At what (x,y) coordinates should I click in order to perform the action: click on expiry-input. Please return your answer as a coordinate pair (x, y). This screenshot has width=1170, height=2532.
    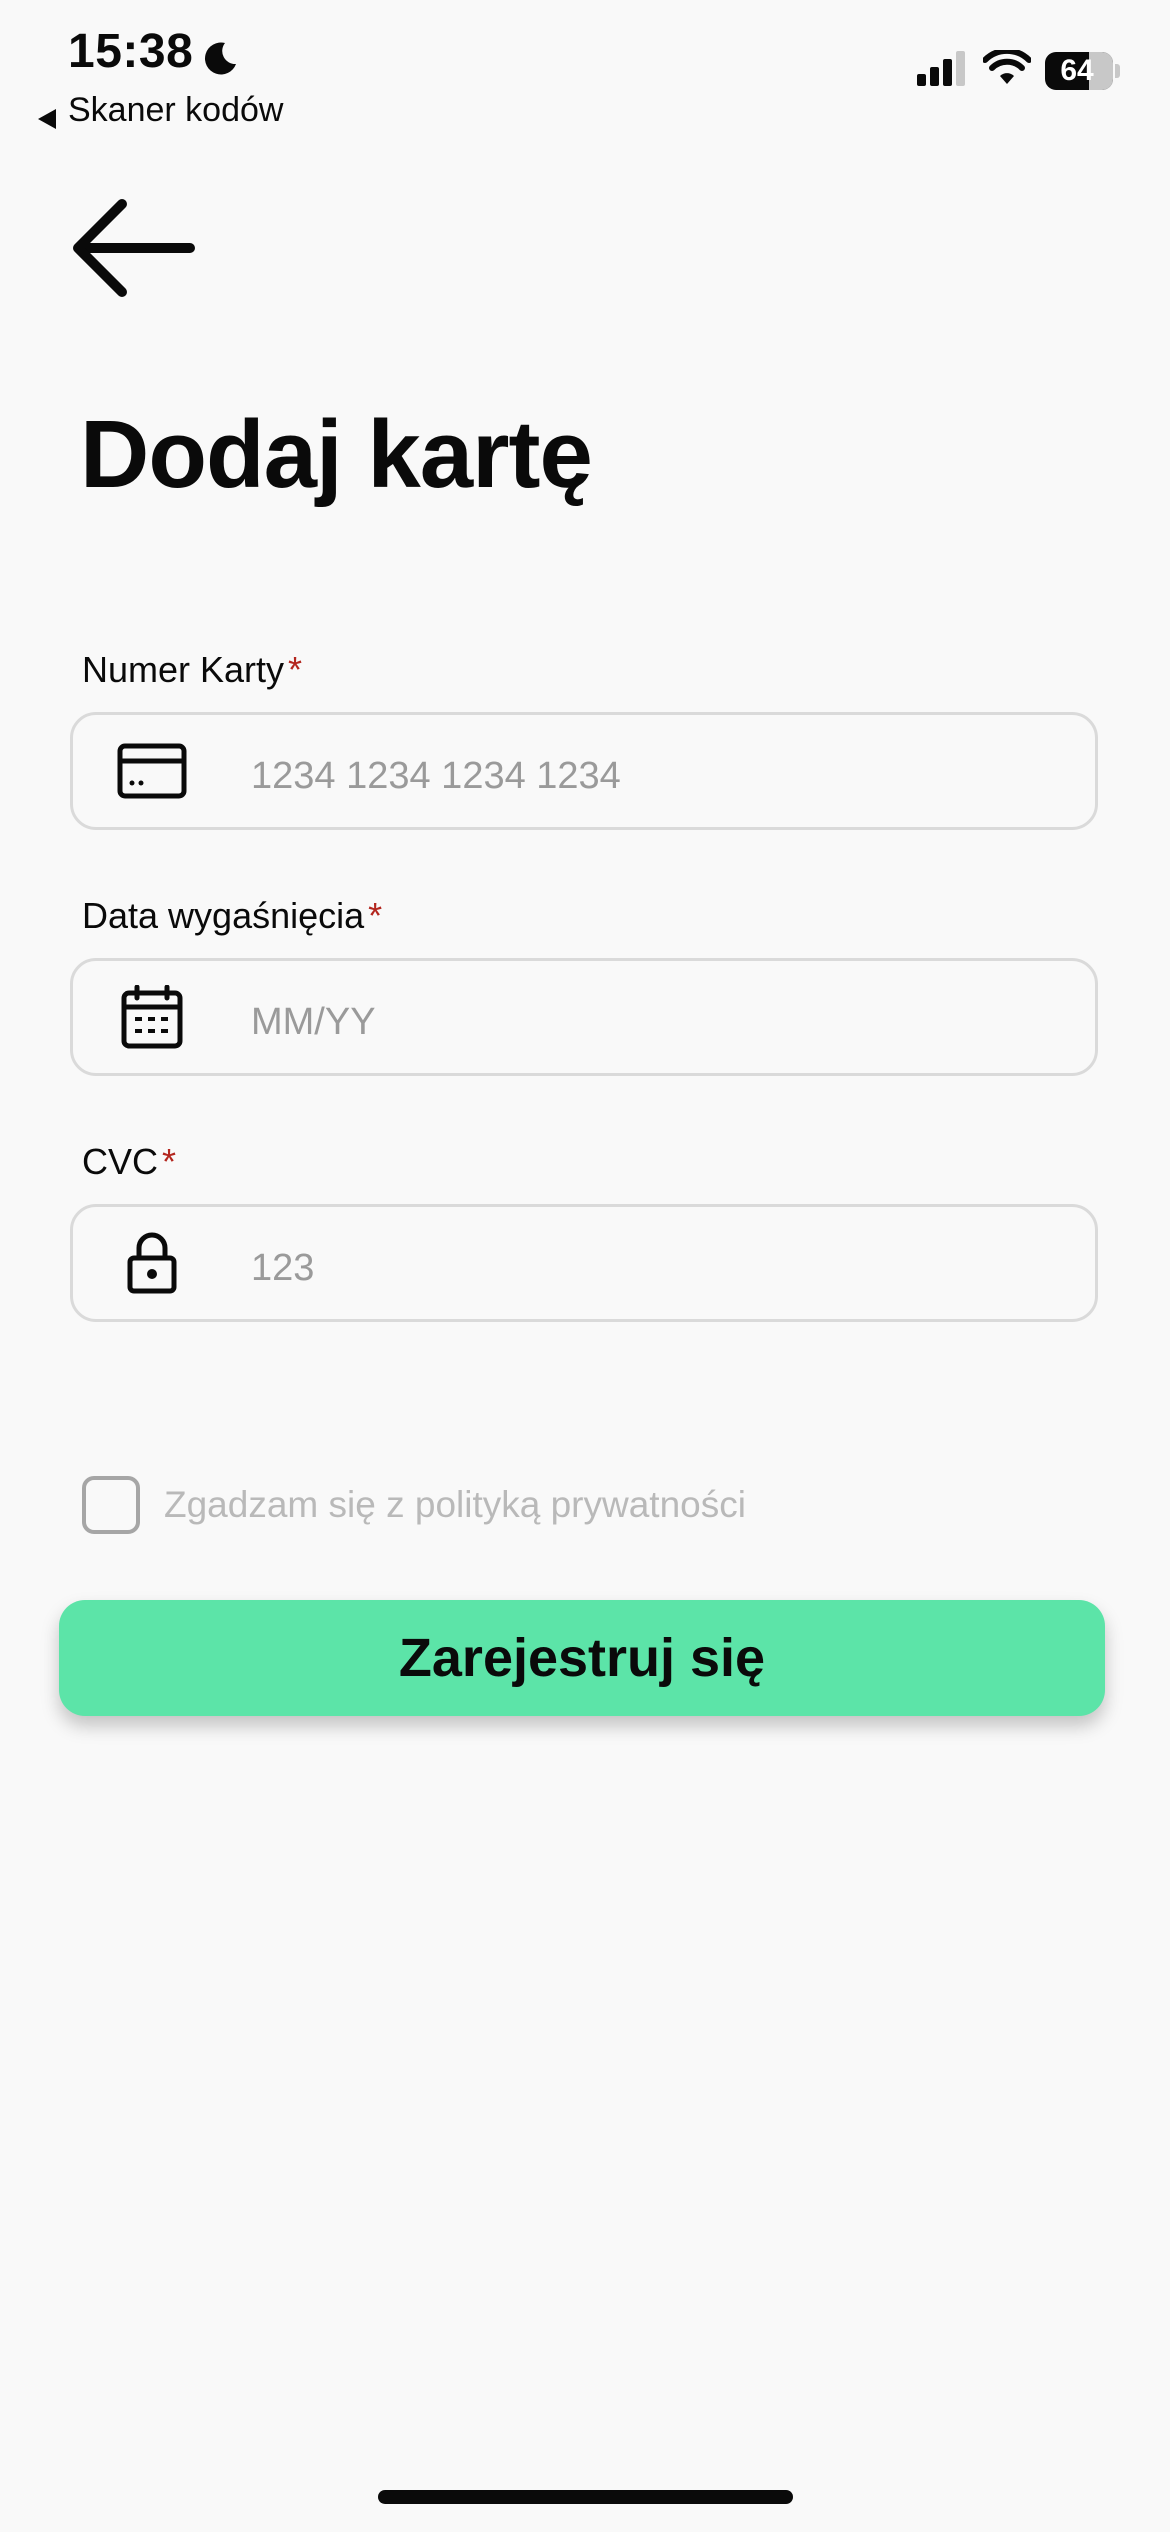
    Looking at the image, I should click on (661, 1017).